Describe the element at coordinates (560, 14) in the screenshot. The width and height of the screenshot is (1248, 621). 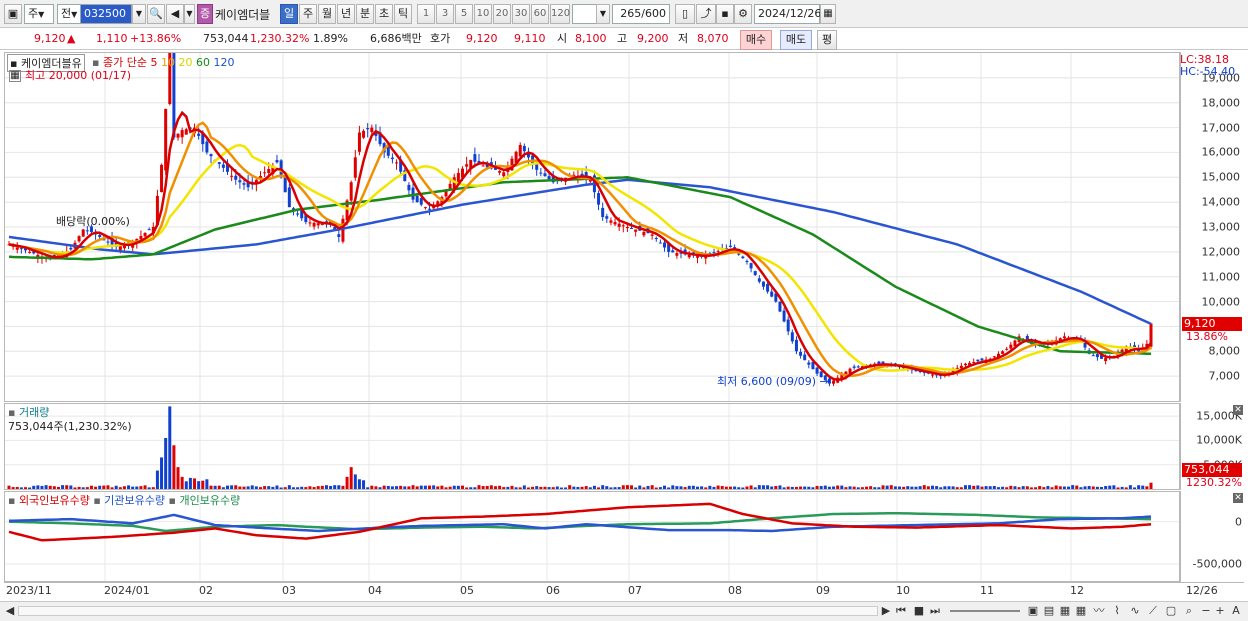
I see `interval-button: 120` at that location.